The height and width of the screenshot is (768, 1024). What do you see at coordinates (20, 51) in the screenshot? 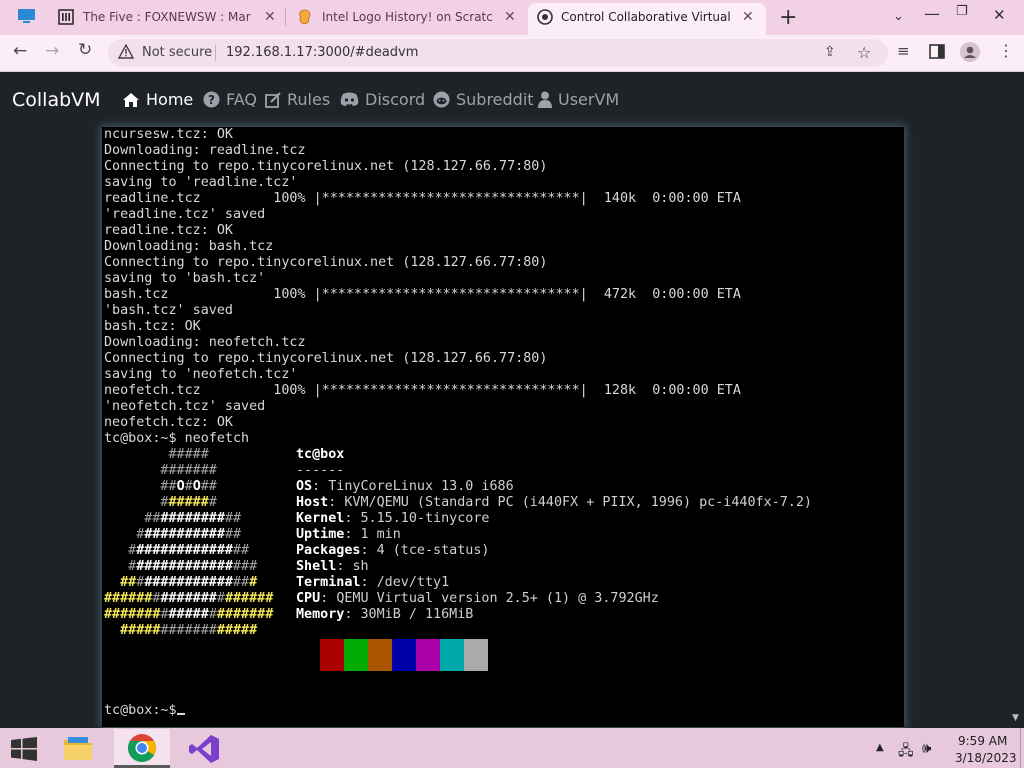
I see `back-icon: ←` at bounding box center [20, 51].